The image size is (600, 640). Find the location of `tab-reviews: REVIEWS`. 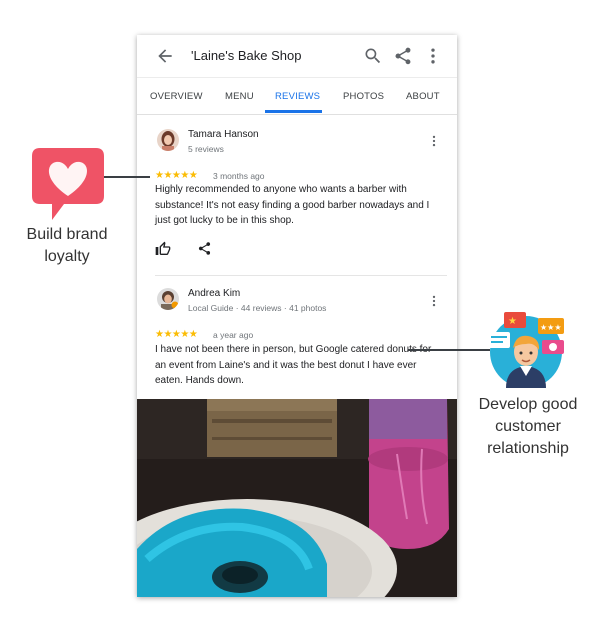

tab-reviews: REVIEWS is located at coordinates (297, 96).